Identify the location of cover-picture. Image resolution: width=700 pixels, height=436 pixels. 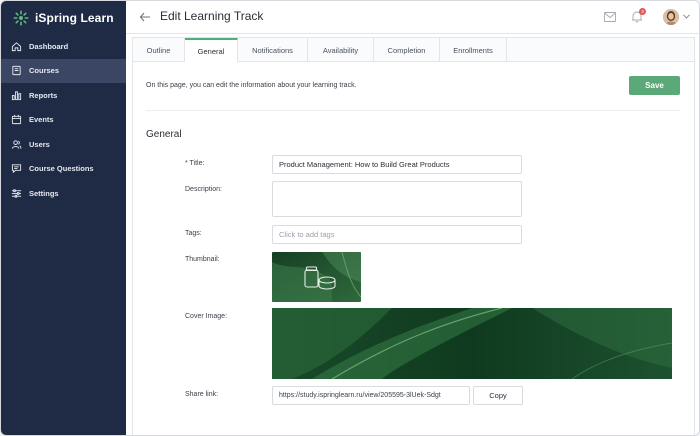
(472, 343).